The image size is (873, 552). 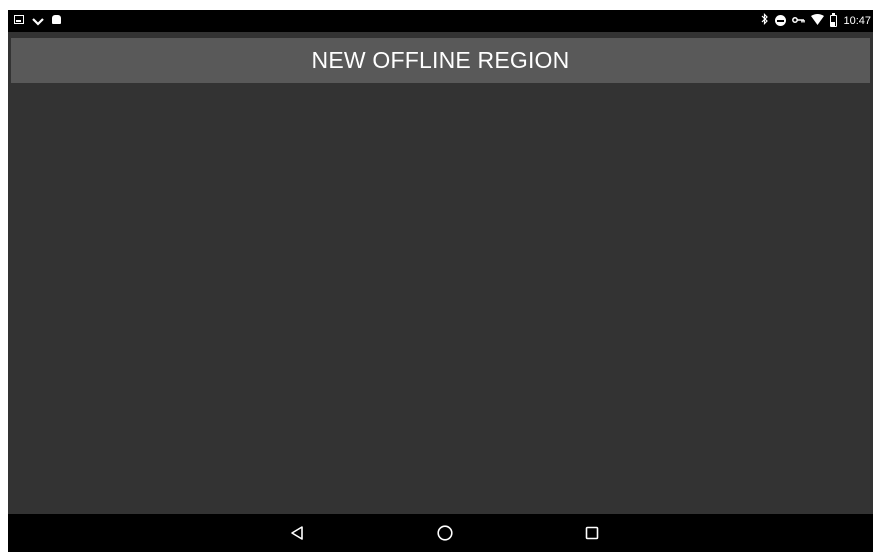 I want to click on status-bar: 10:47, so click(x=440, y=21).